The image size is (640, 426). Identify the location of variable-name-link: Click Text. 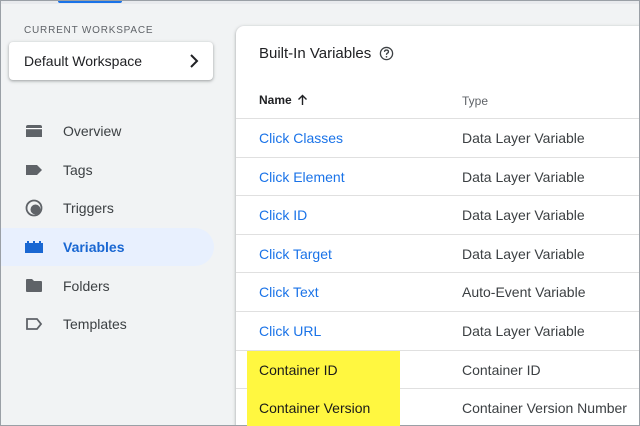
(289, 292).